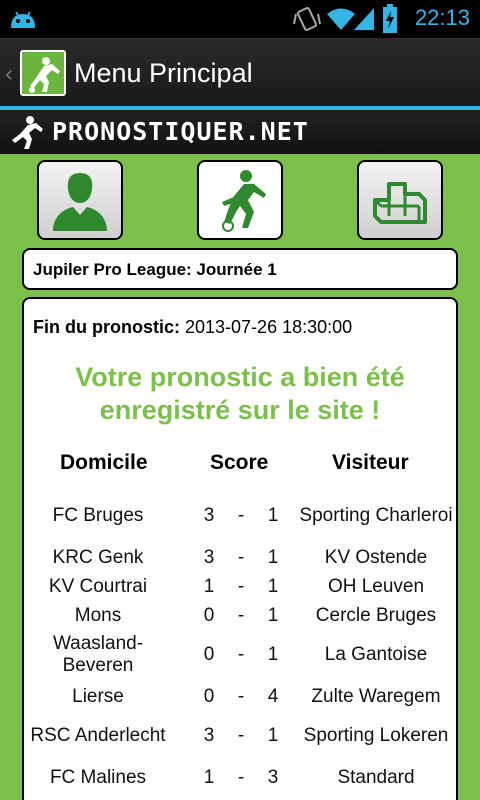 Image resolution: width=480 pixels, height=800 pixels. I want to click on android-debug-icon, so click(23, 19).